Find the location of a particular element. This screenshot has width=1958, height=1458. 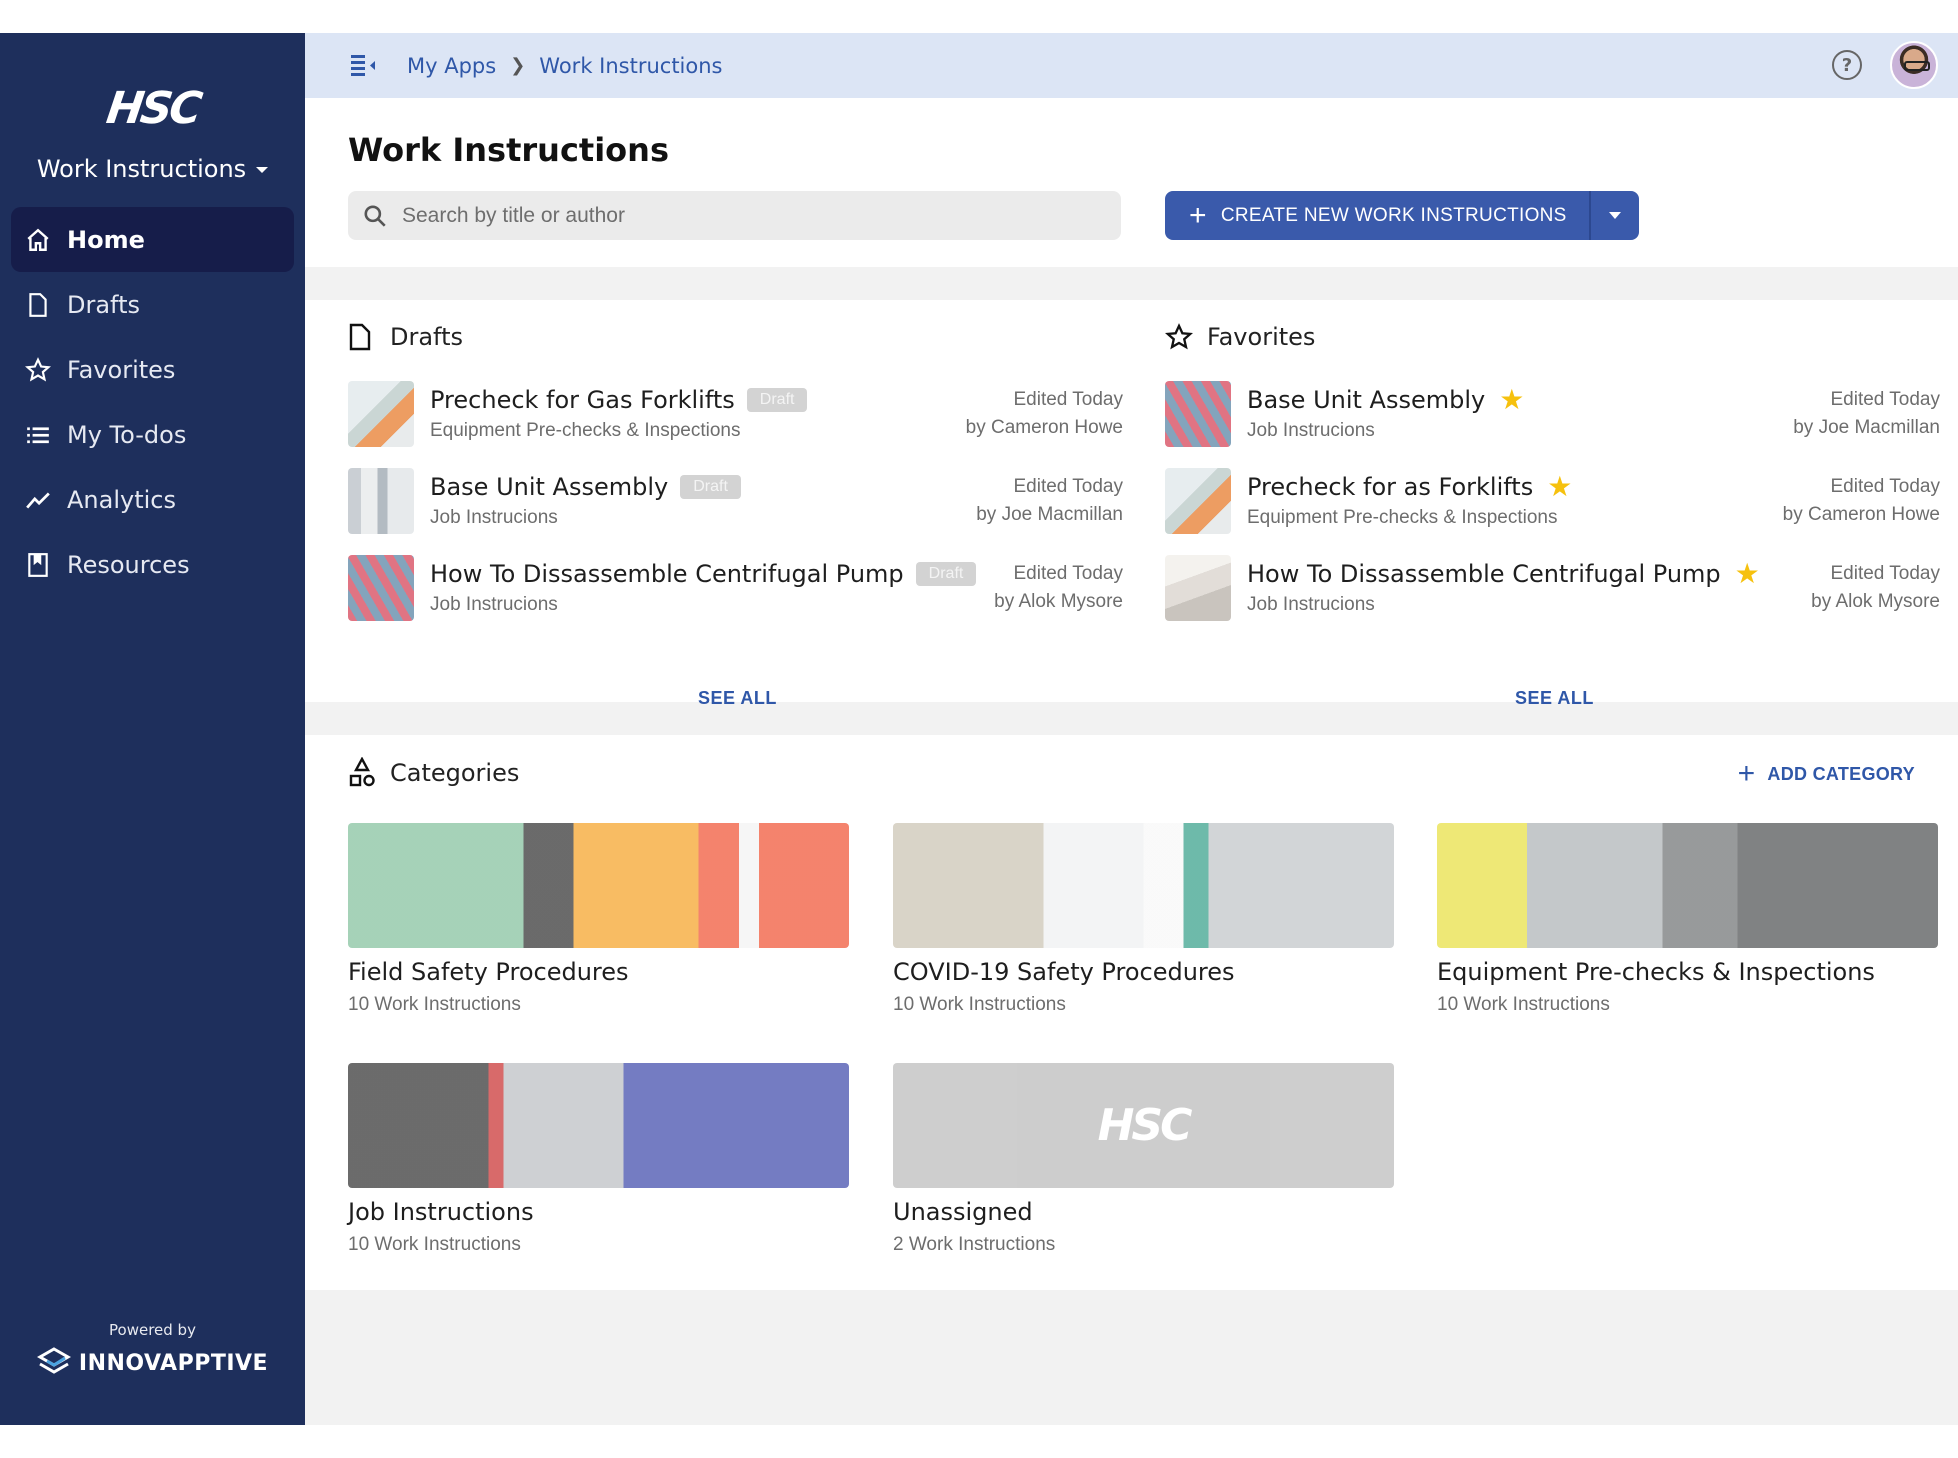

star-outline-icon is located at coordinates (38, 369).